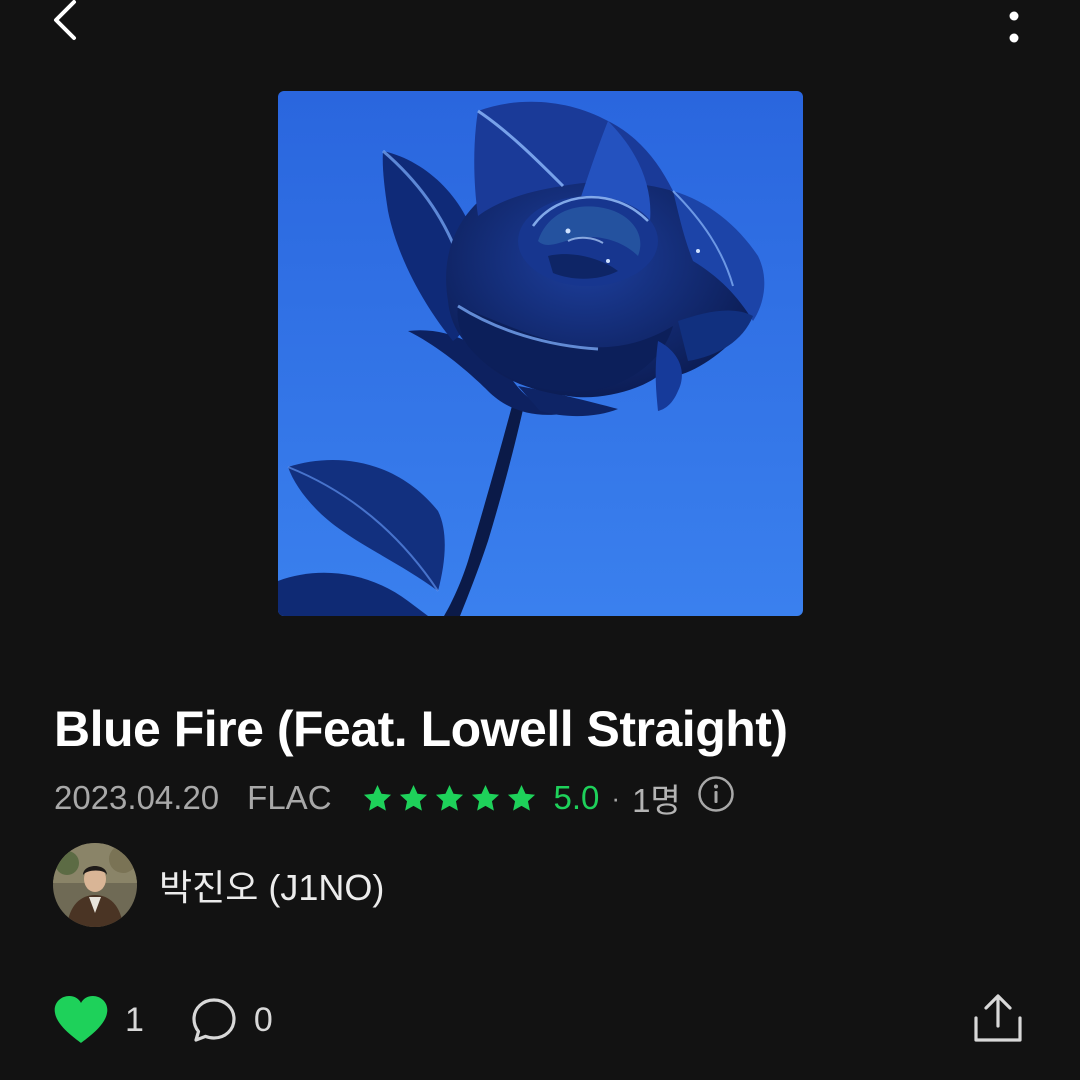  What do you see at coordinates (137, 797) in the screenshot?
I see `release-date: 2023.04.20` at bounding box center [137, 797].